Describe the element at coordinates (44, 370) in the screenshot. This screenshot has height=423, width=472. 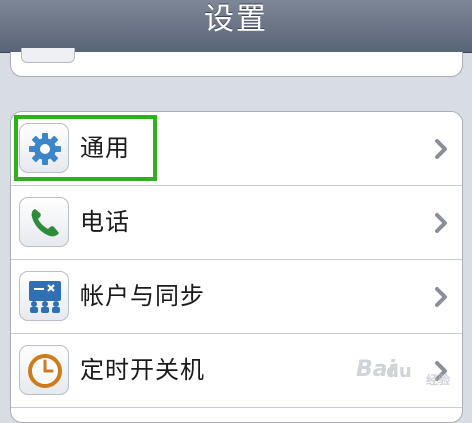
I see `clock-icon` at that location.